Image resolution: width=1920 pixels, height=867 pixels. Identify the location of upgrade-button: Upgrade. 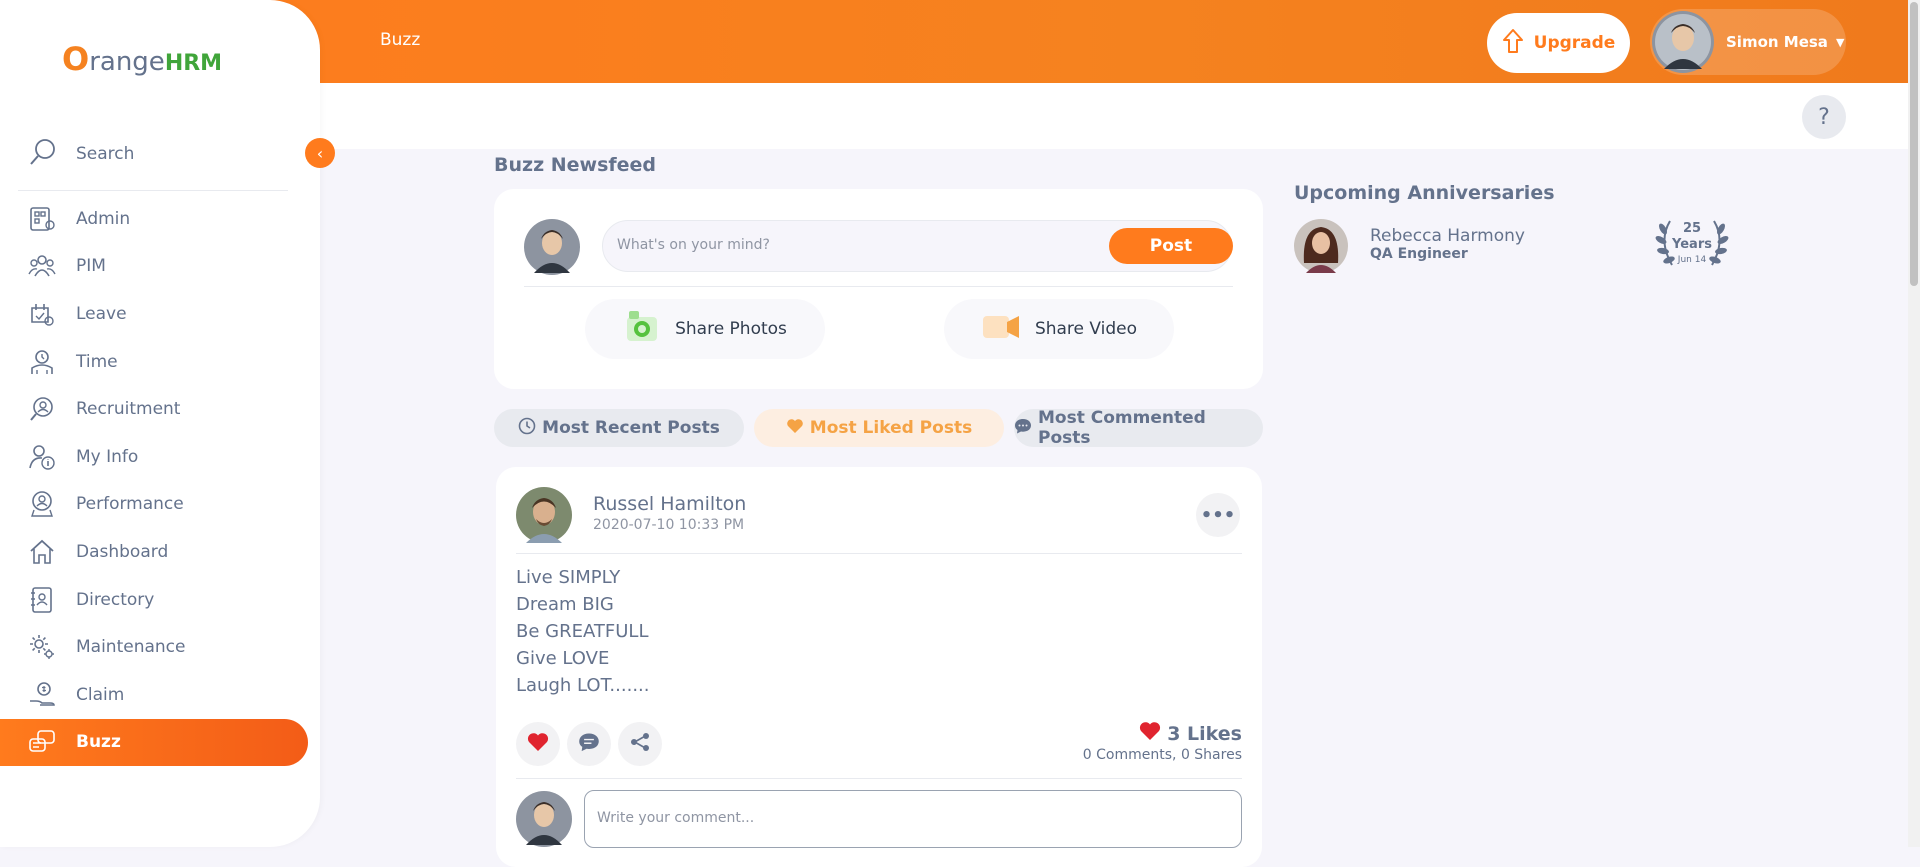
(1558, 43).